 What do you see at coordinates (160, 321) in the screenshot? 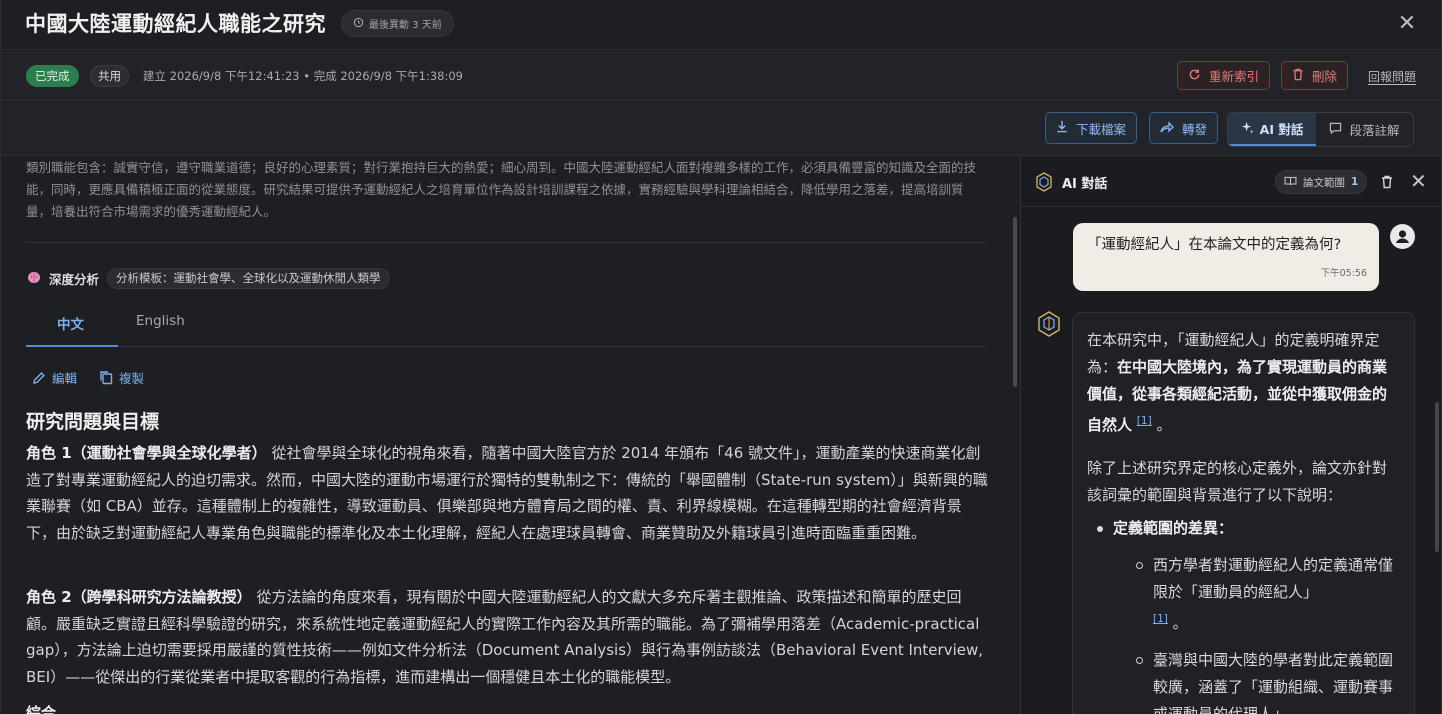
I see `tab-english: English` at bounding box center [160, 321].